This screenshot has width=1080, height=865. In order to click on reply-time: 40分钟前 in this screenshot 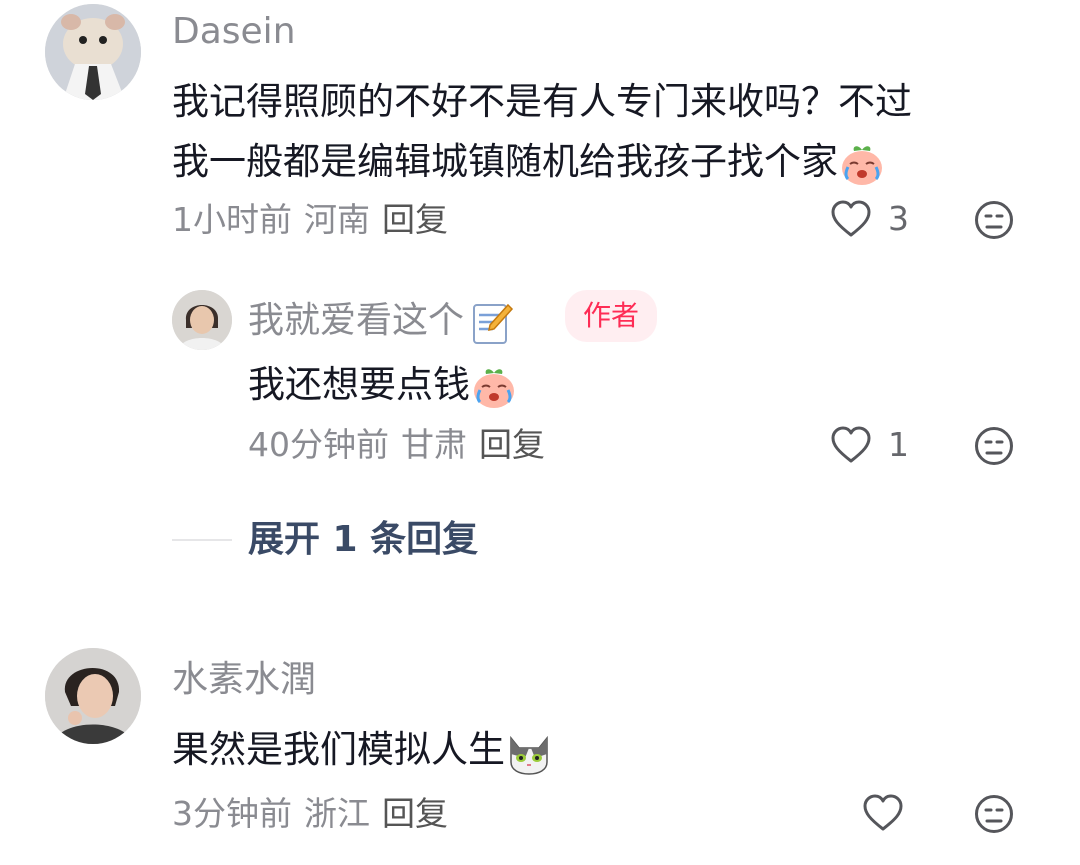, I will do `click(318, 444)`.